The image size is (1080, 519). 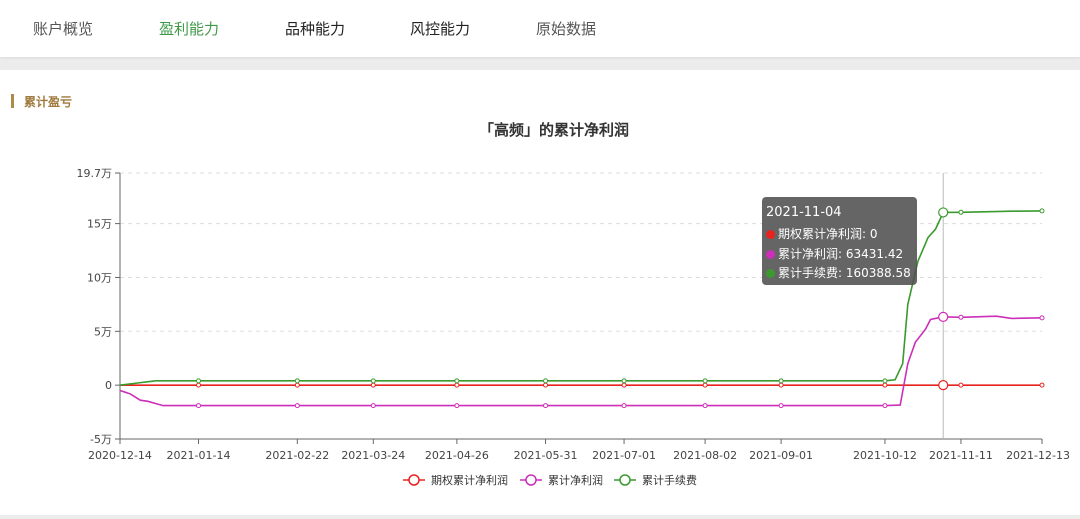 I want to click on x-tick-label: 2021-05-31, so click(x=546, y=455).